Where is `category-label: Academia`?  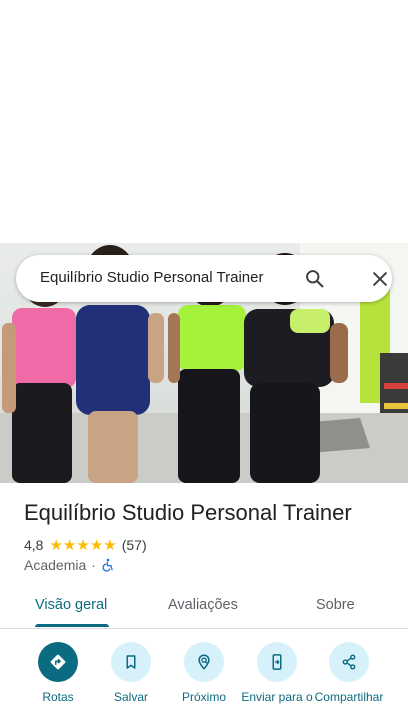 category-label: Academia is located at coordinates (55, 565).